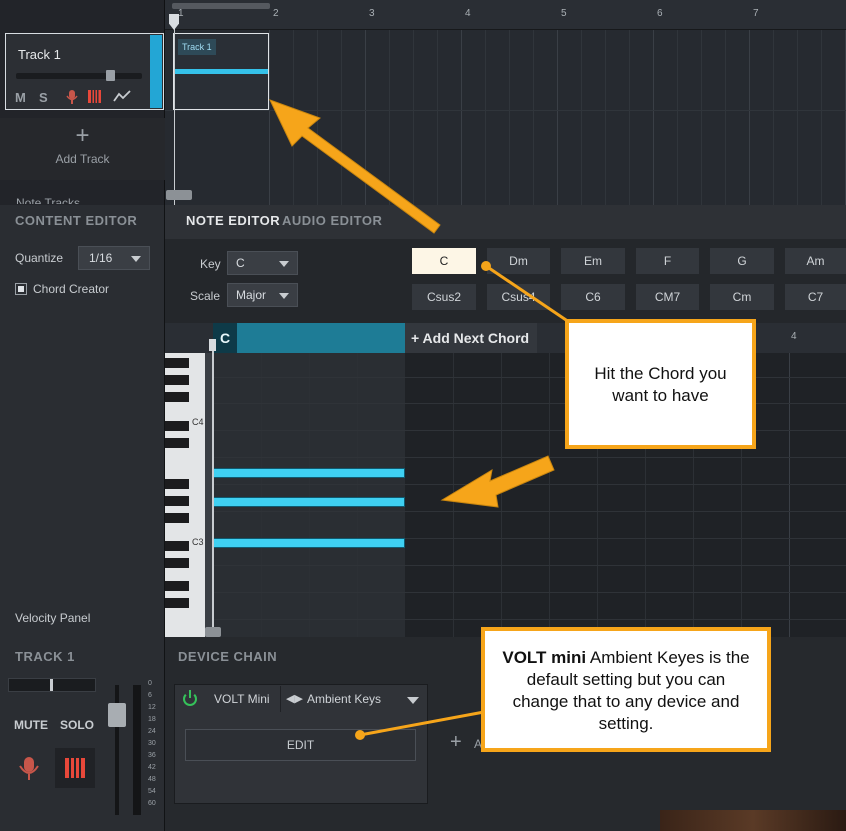 The height and width of the screenshot is (831, 846). I want to click on solo-button: SOLO, so click(77, 725).